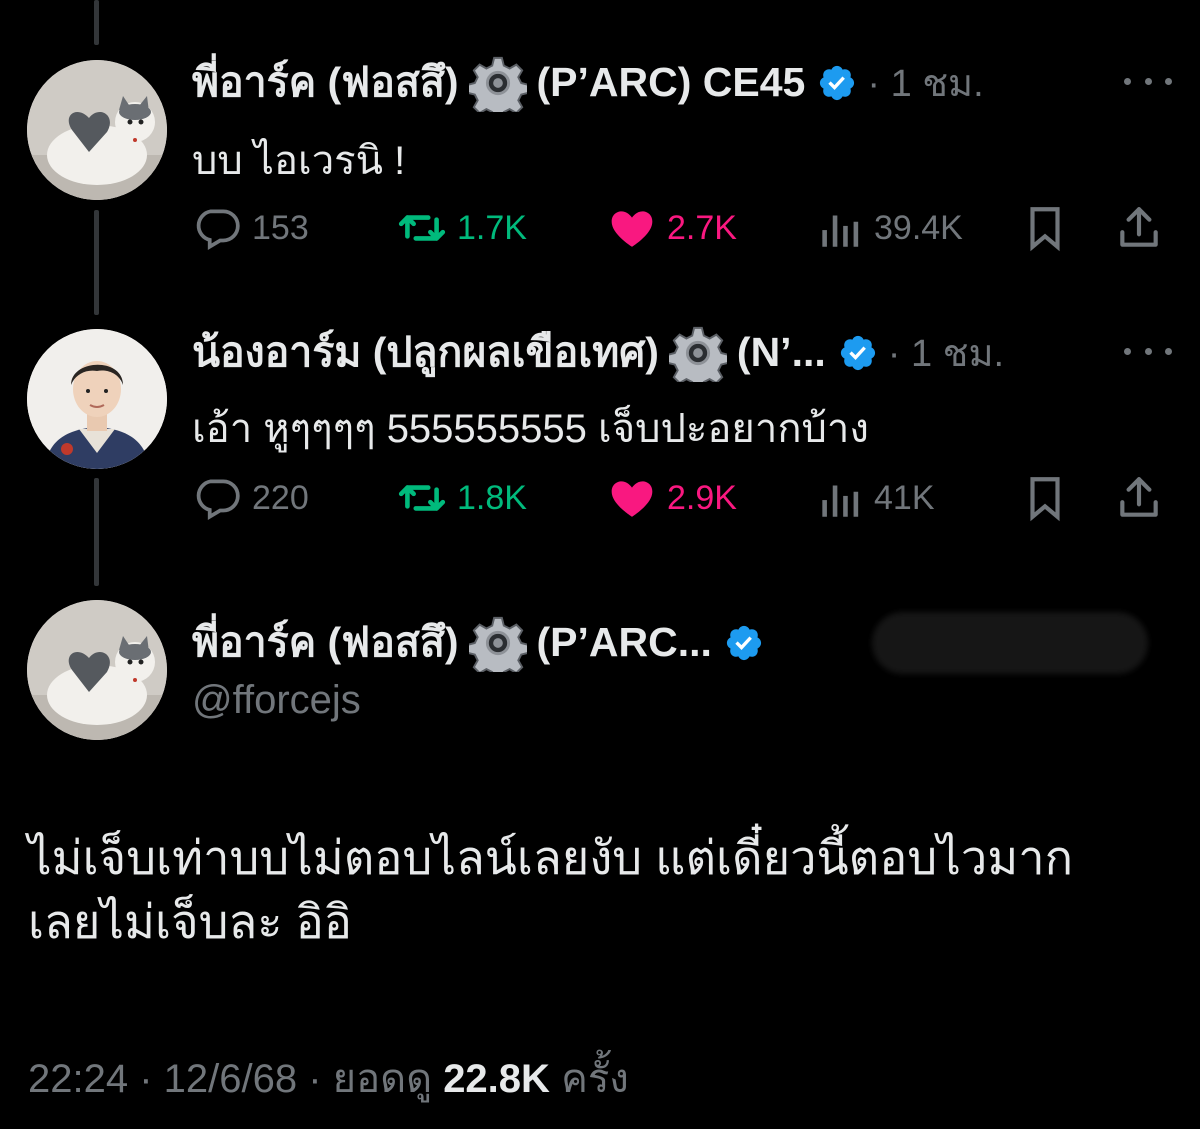 This screenshot has width=1200, height=1129. Describe the element at coordinates (97, 399) in the screenshot. I see `person-avatar-icon` at that location.